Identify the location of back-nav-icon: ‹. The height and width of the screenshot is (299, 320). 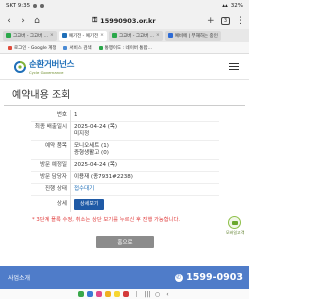
(167, 294).